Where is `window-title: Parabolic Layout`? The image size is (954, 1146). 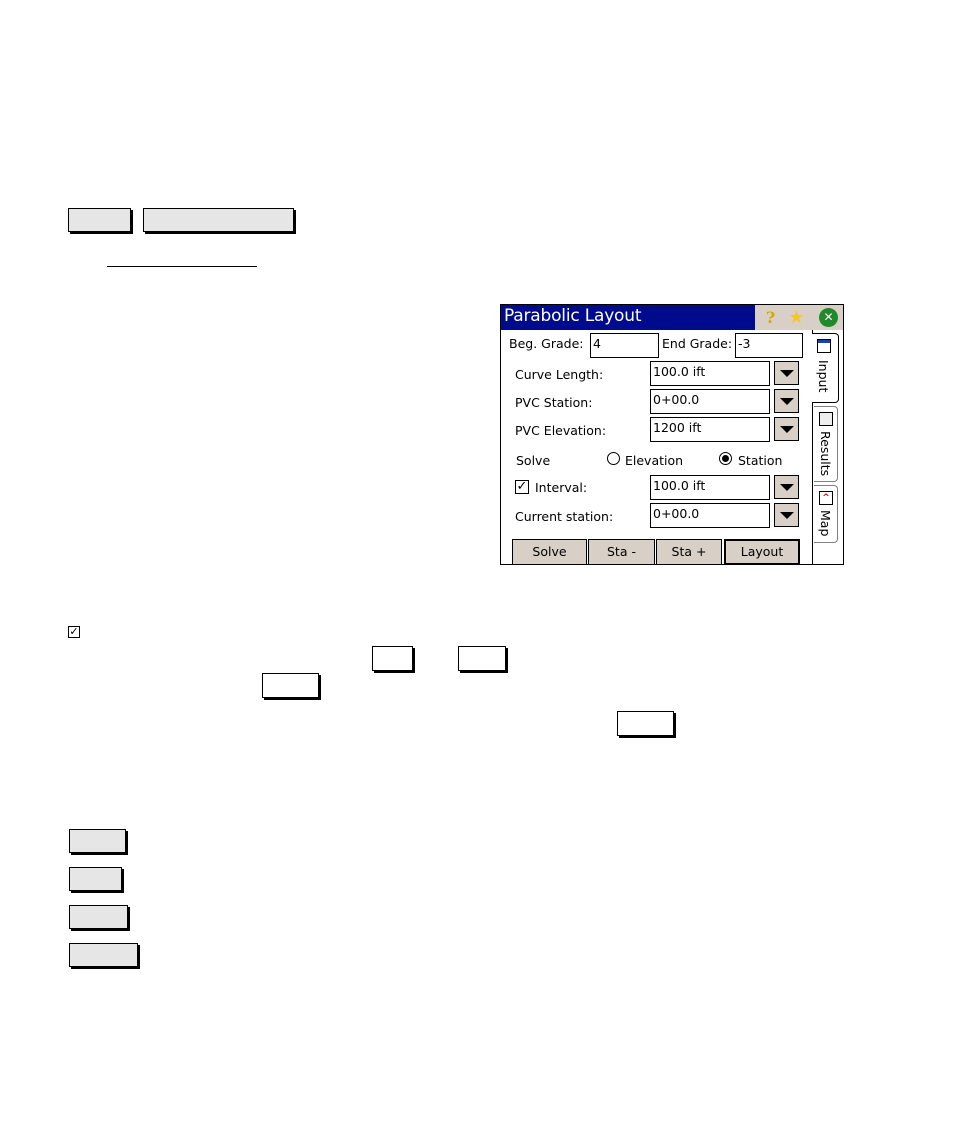
window-title: Parabolic Layout is located at coordinates (573, 316).